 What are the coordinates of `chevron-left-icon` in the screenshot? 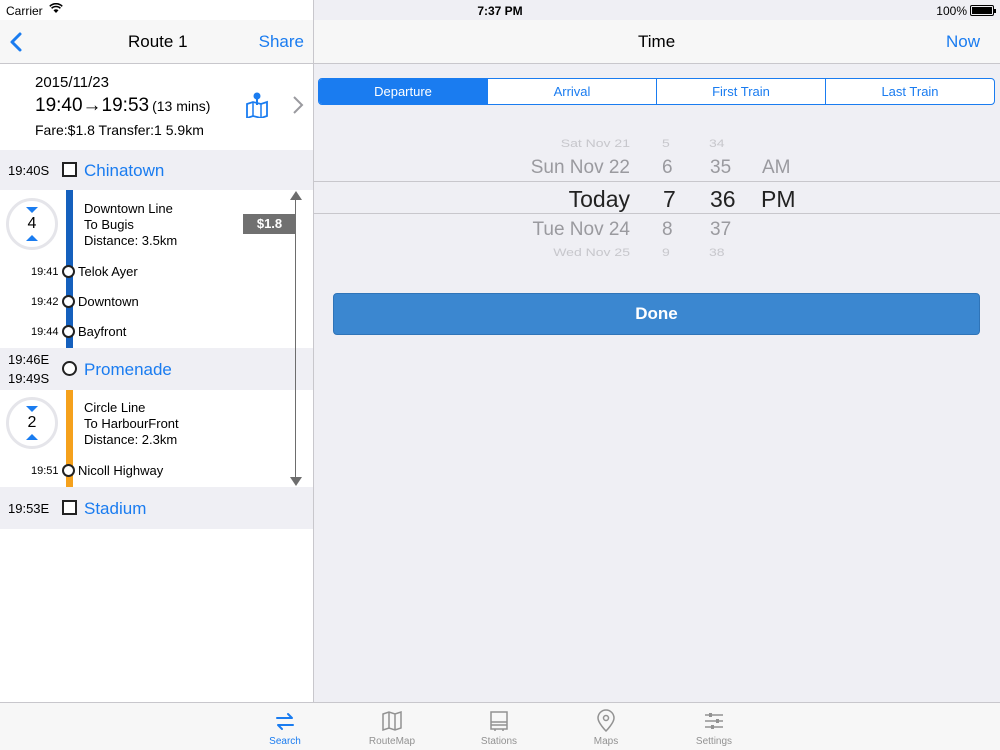 It's located at (16, 42).